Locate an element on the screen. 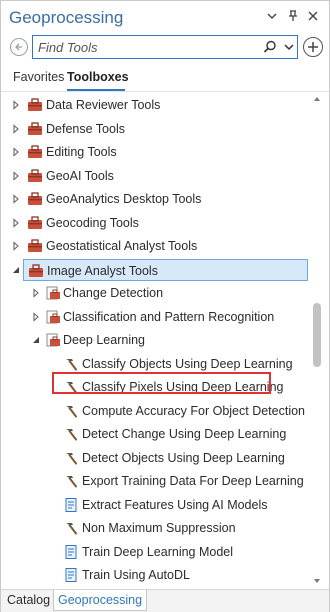  tree-item-label: Editing Tools is located at coordinates (81, 152).